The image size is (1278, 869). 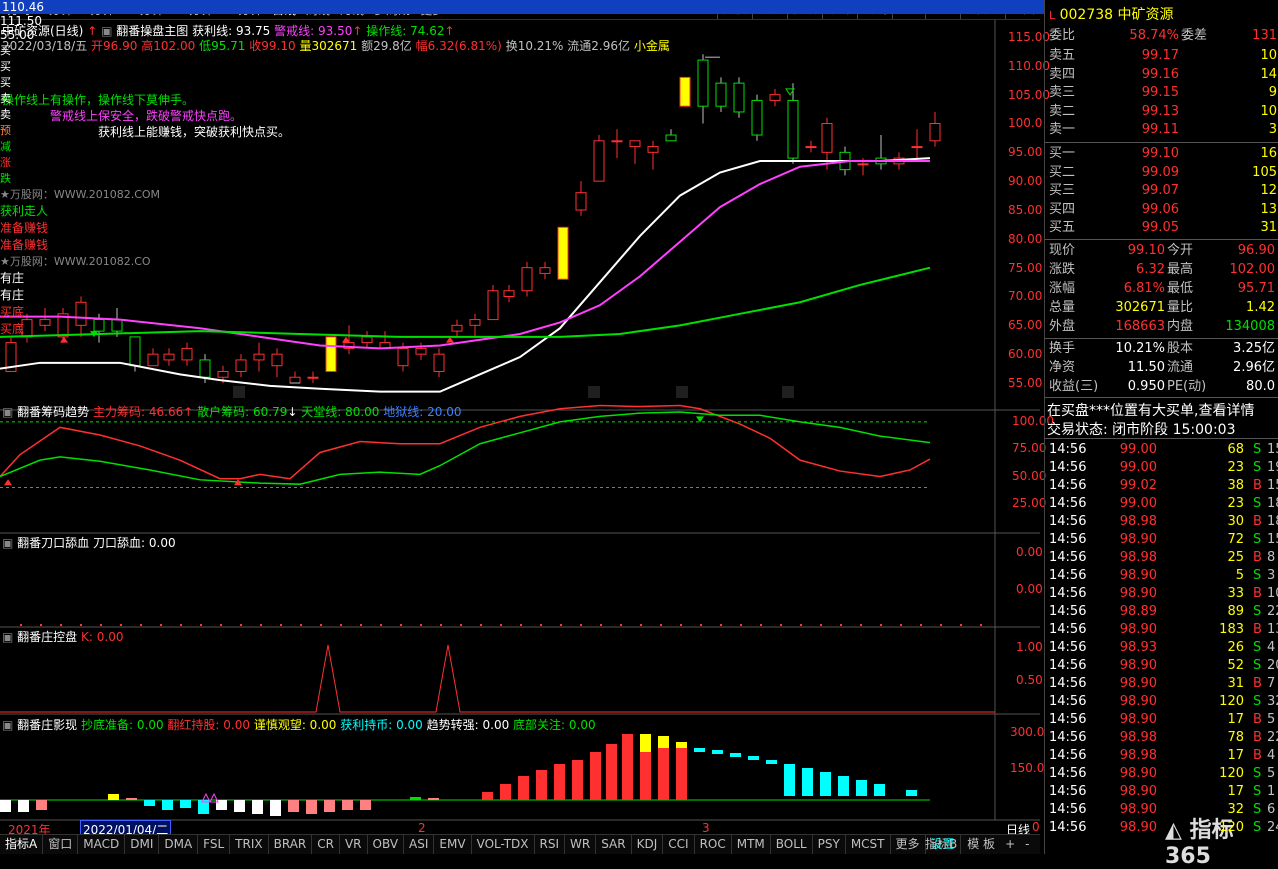 What do you see at coordinates (53, 412) in the screenshot?
I see `ind1-name: 翻番筹码趋势` at bounding box center [53, 412].